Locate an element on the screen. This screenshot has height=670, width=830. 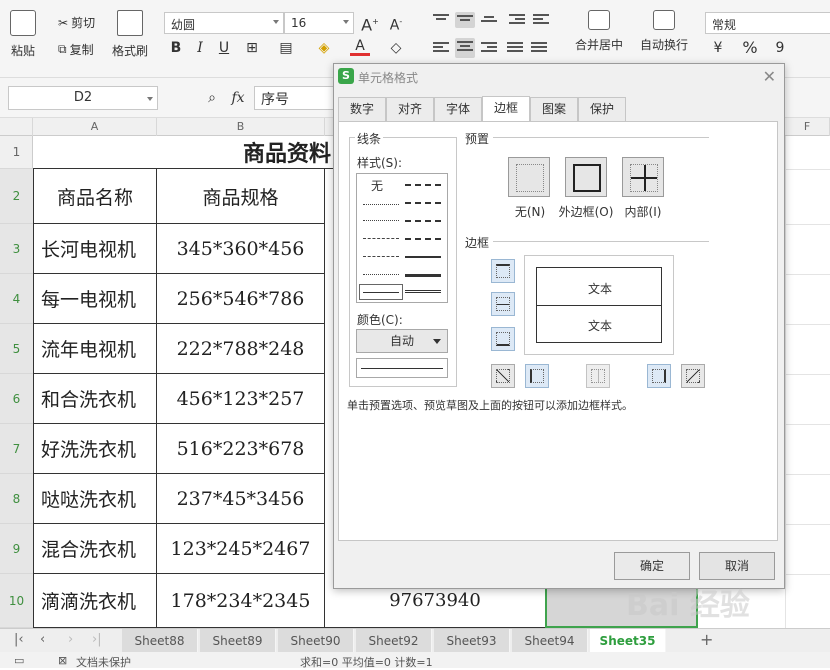
row-header: 2 is located at coordinates (16, 196).